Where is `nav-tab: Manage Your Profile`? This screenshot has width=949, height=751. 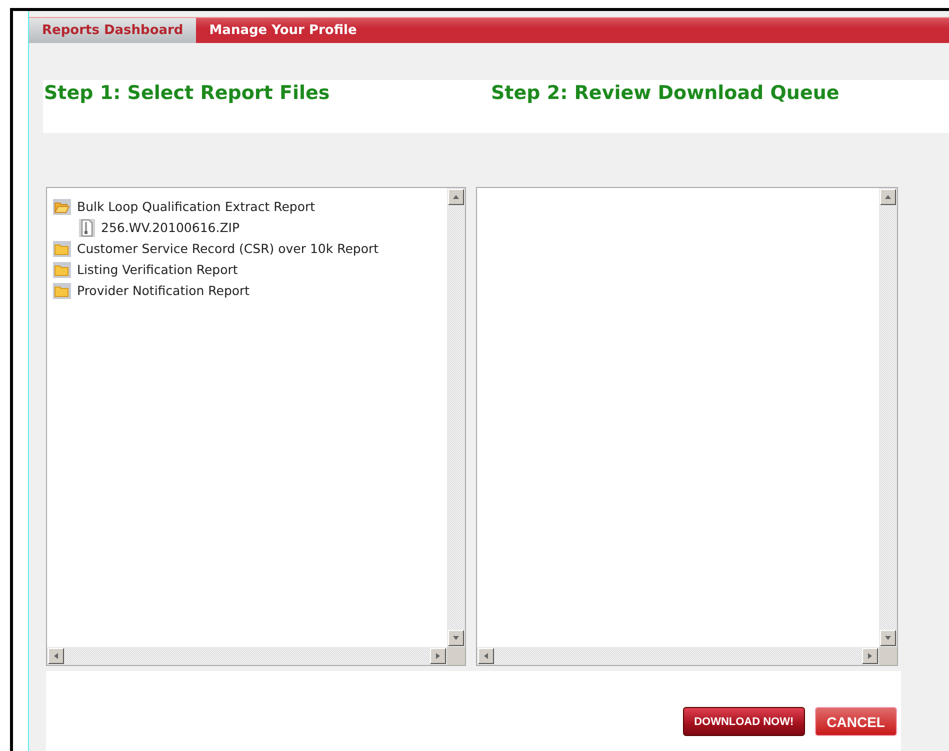
nav-tab: Manage Your Profile is located at coordinates (283, 30).